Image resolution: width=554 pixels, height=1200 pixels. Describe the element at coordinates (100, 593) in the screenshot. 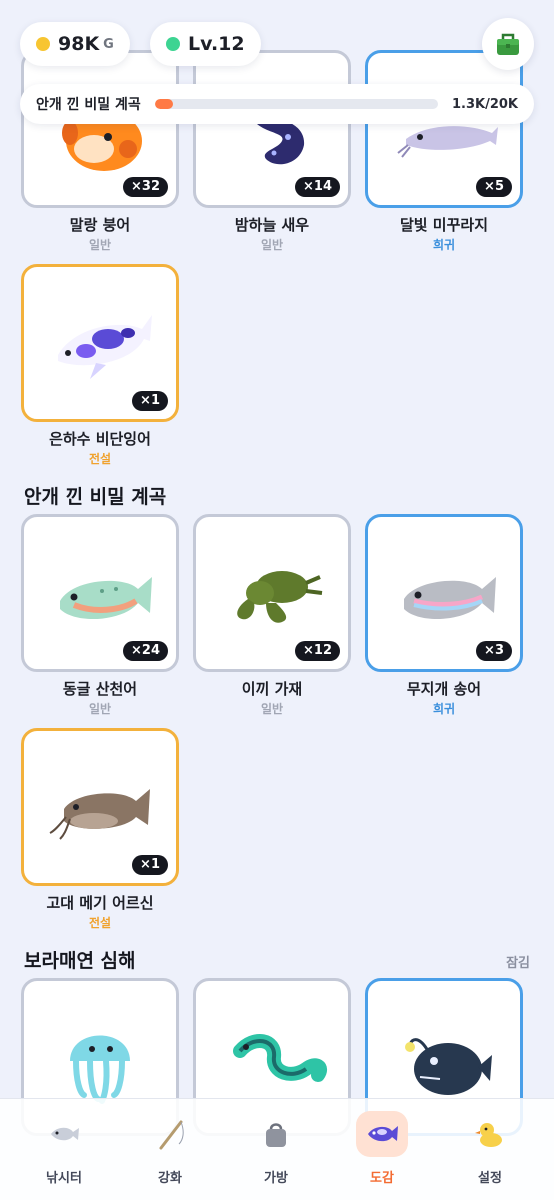

I see `fish-card: ×24` at that location.